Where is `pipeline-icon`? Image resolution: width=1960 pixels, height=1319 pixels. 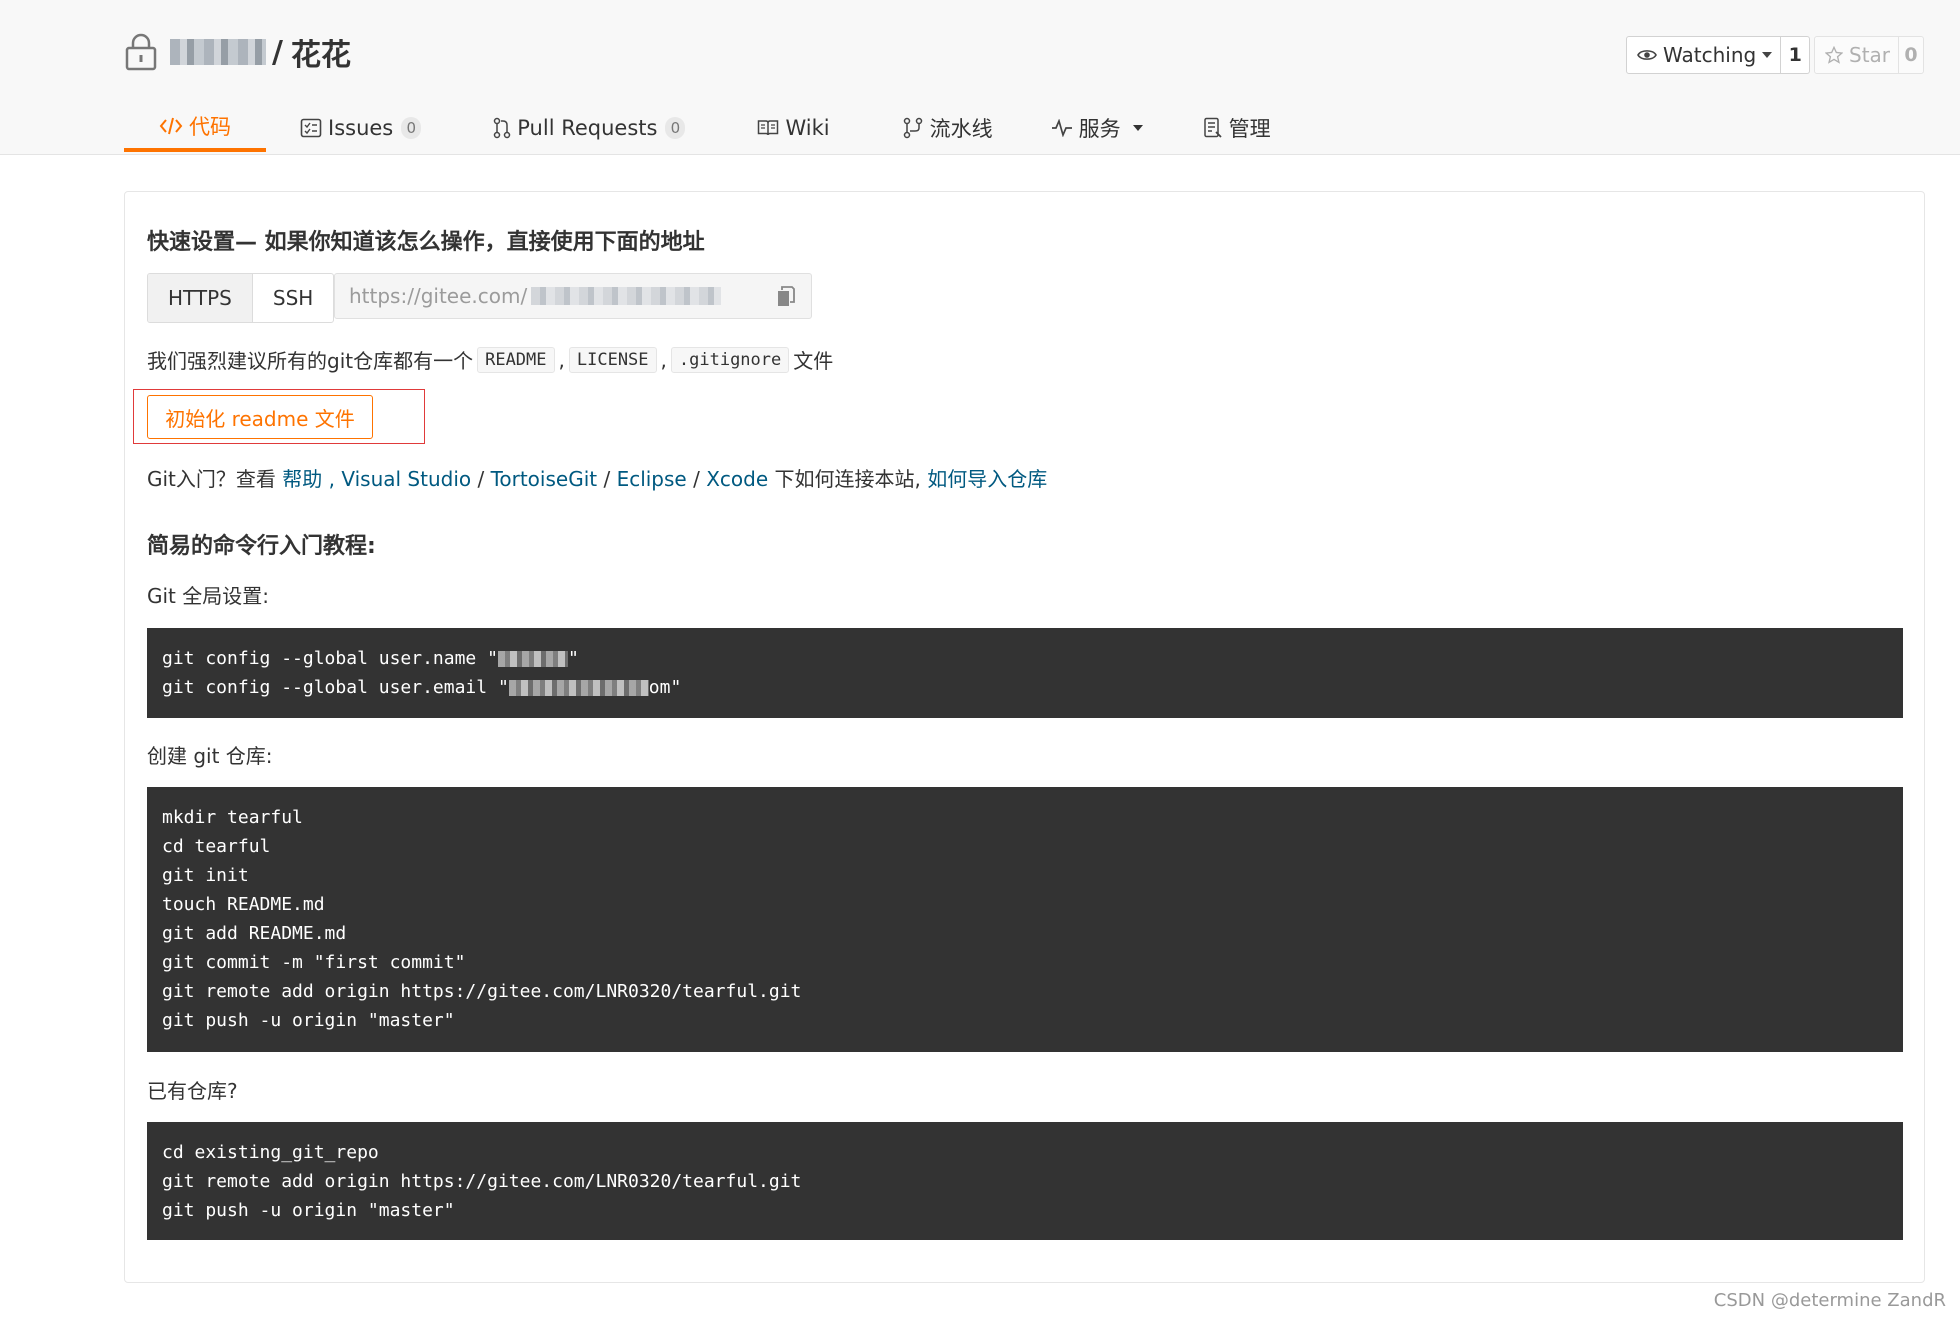 pipeline-icon is located at coordinates (912, 128).